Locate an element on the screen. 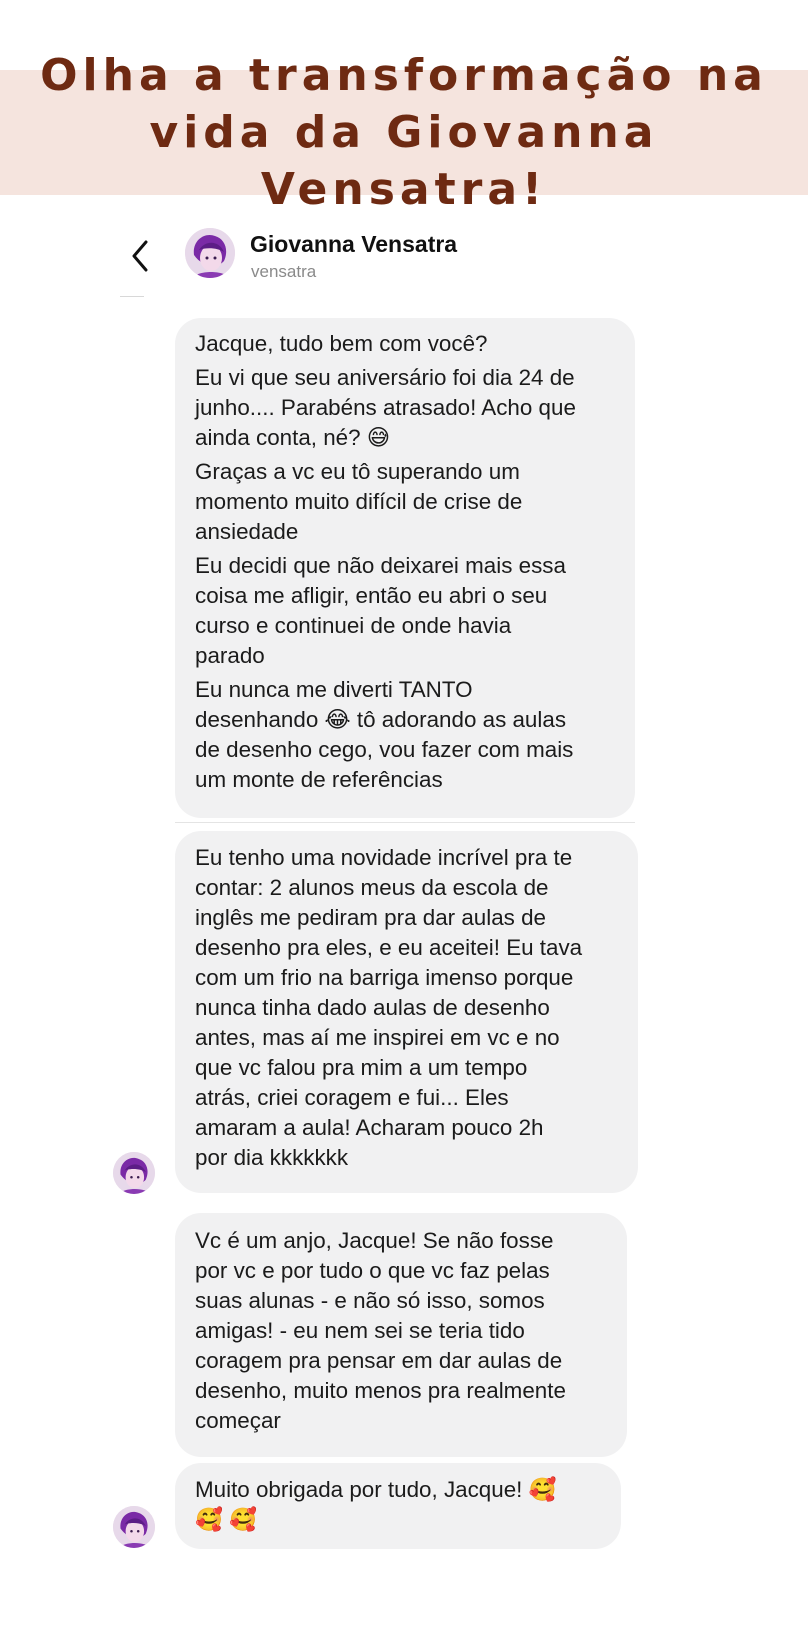 The width and height of the screenshot is (808, 1635). message-line: Muito obrigada por tudo, Jacque! 🥰 🥰 🥰 is located at coordinates (376, 1504).